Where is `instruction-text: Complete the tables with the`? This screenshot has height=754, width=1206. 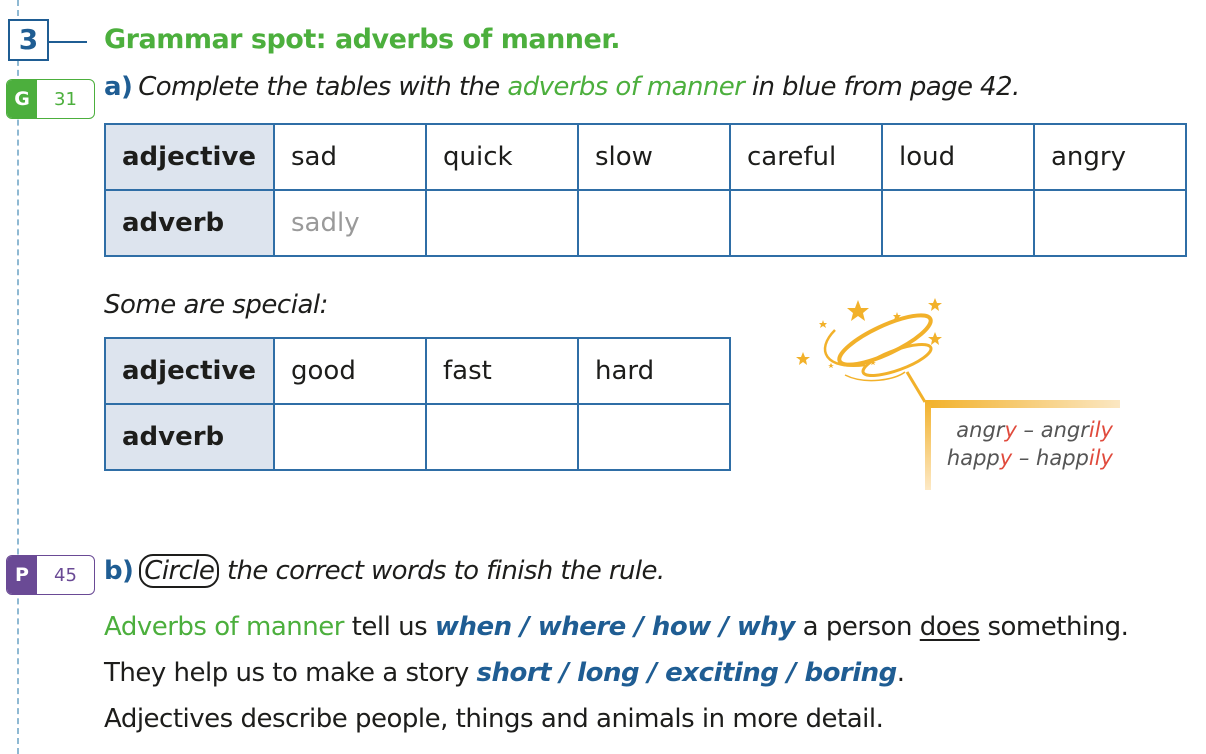 instruction-text: Complete the tables with the is located at coordinates (323, 87).